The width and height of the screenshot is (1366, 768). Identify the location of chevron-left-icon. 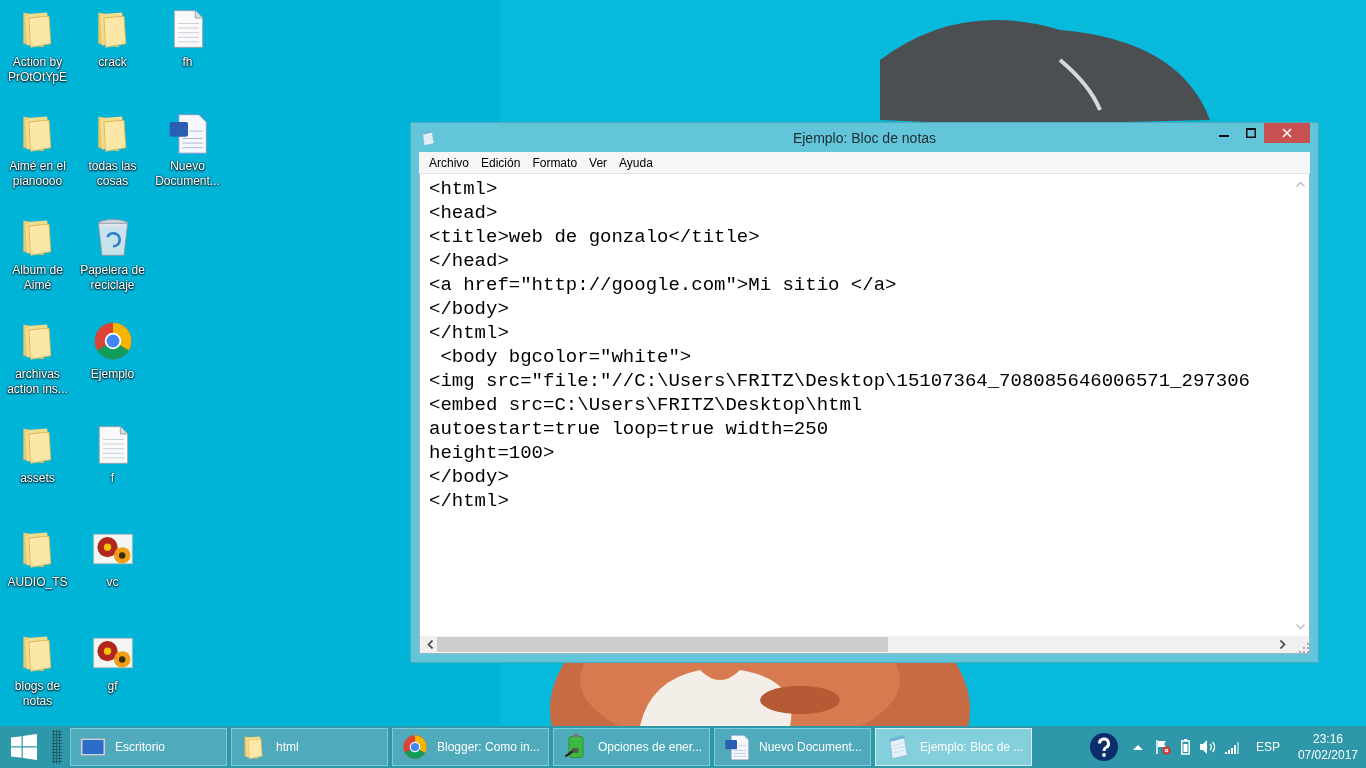
(429, 644).